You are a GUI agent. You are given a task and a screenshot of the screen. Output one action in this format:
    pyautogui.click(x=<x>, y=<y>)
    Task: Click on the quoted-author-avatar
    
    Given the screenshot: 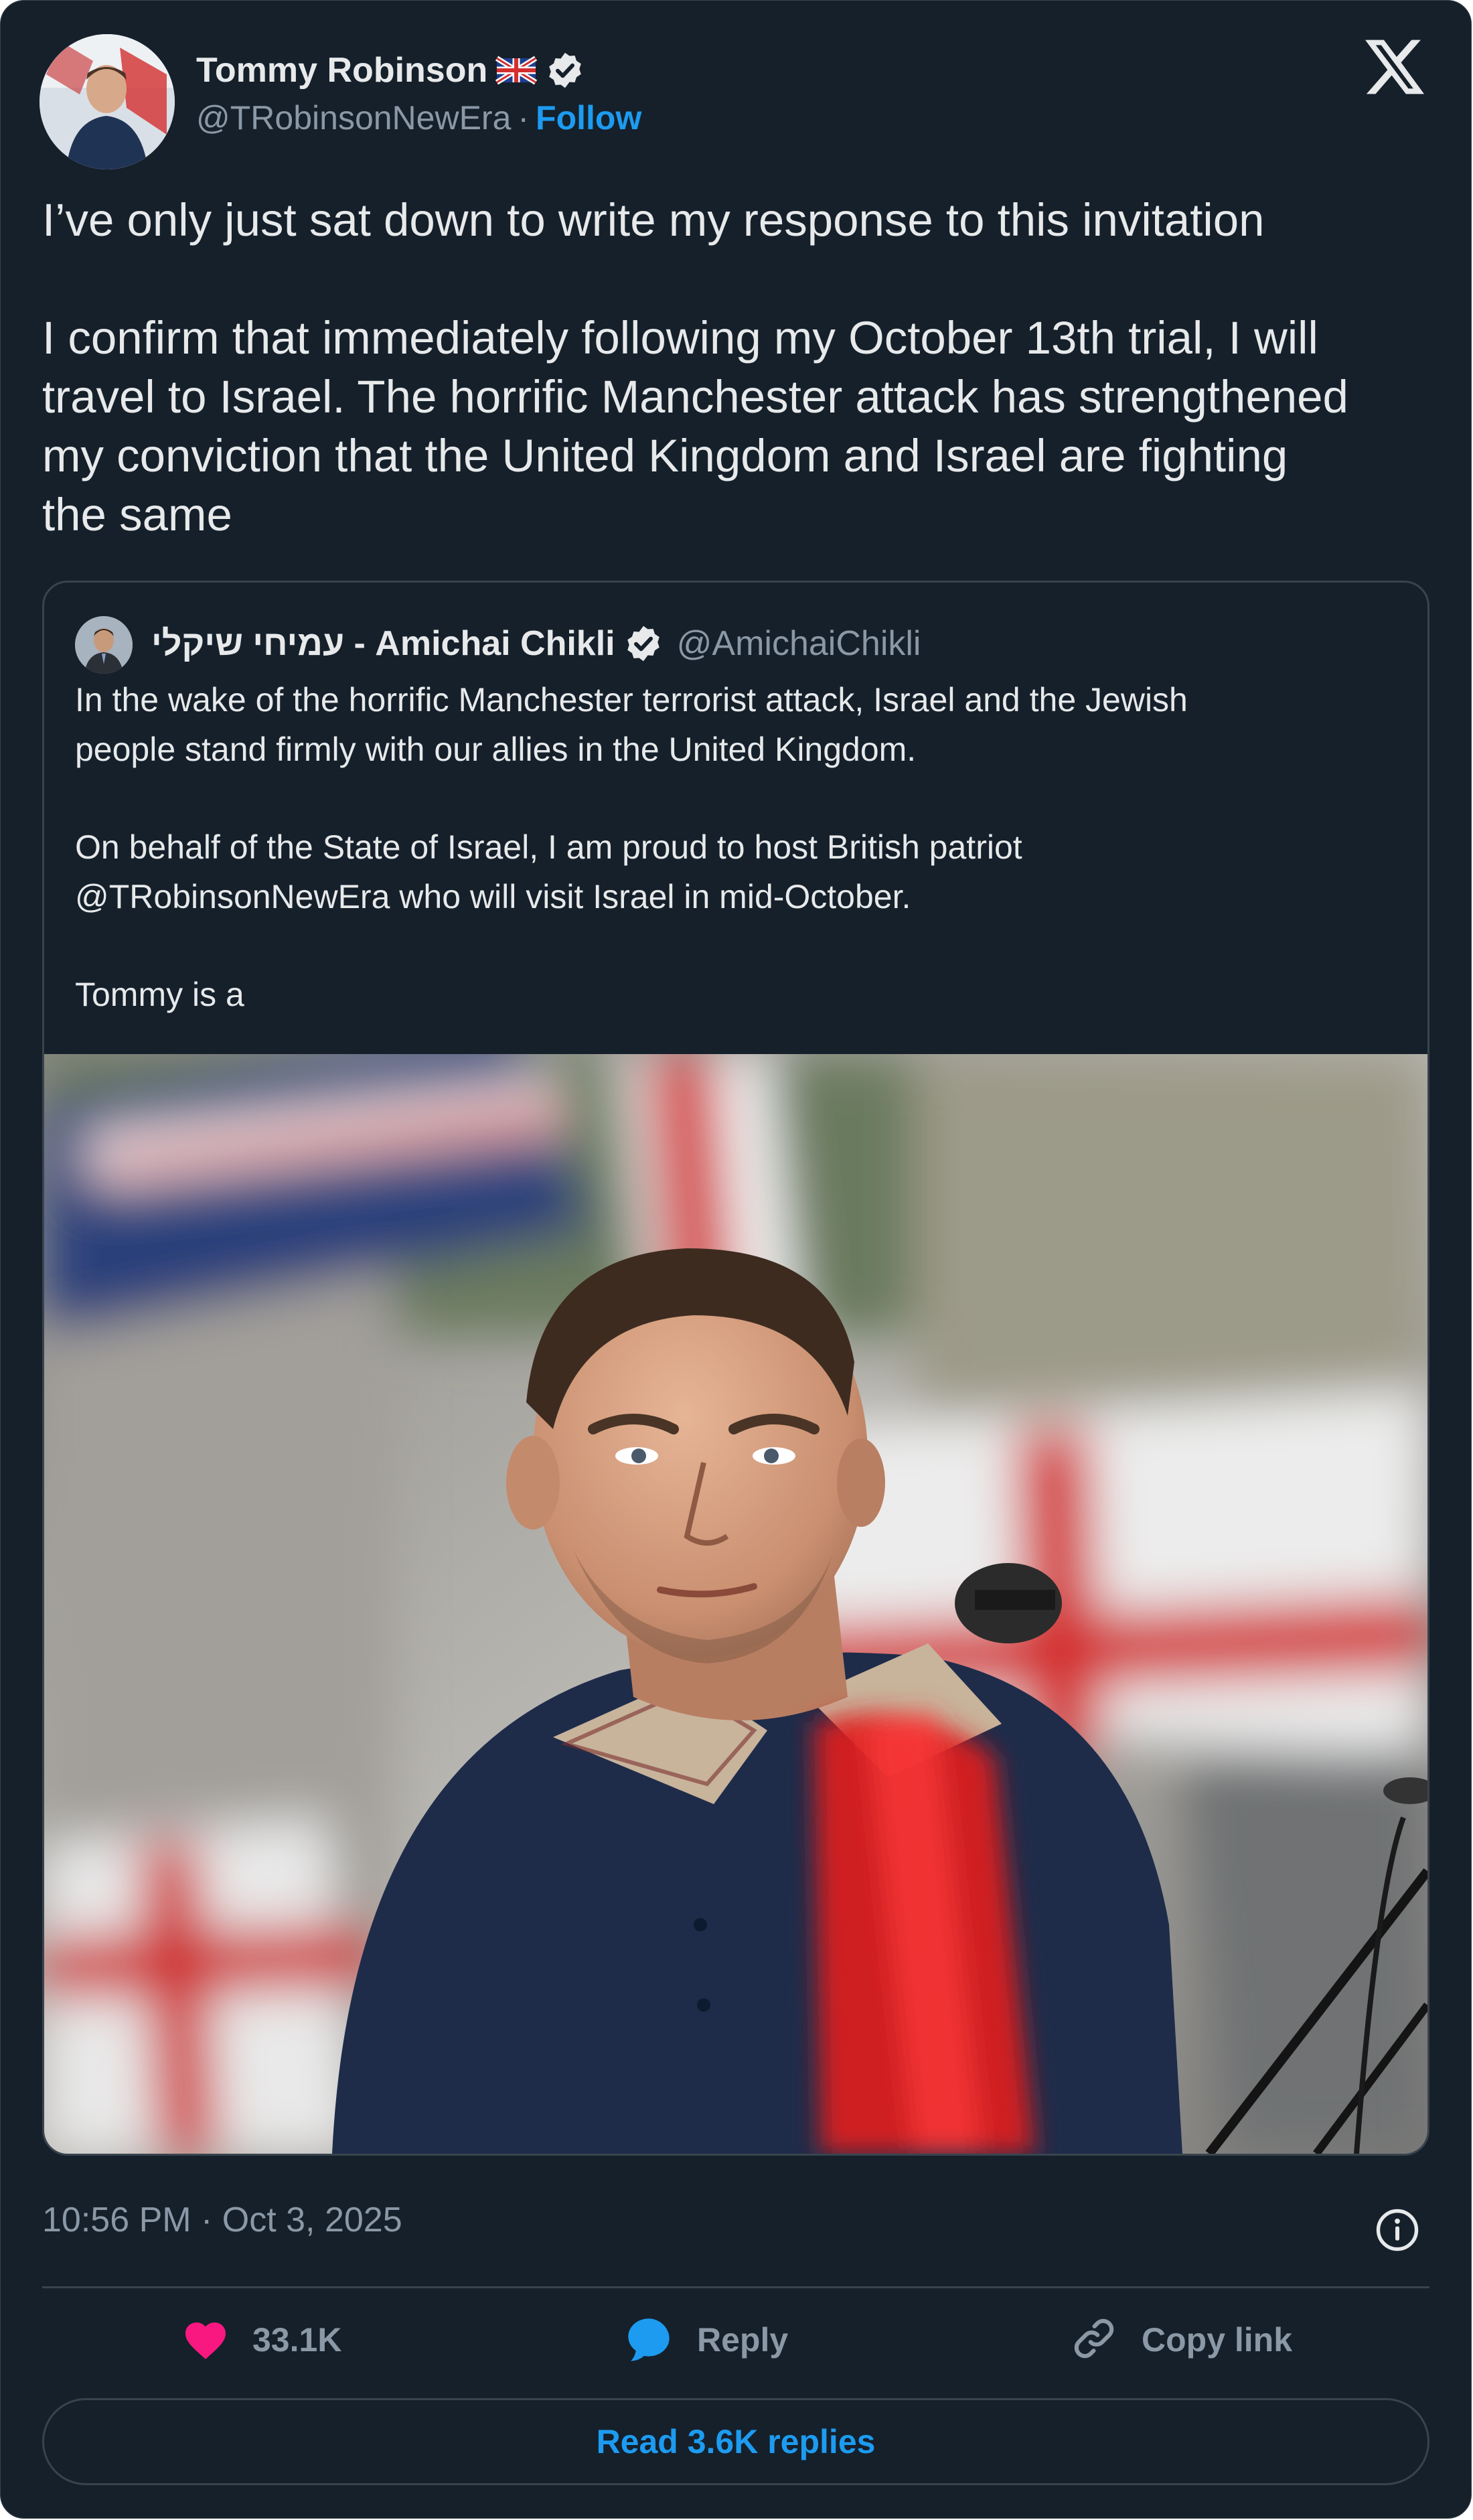 What is the action you would take?
    pyautogui.click(x=104, y=645)
    